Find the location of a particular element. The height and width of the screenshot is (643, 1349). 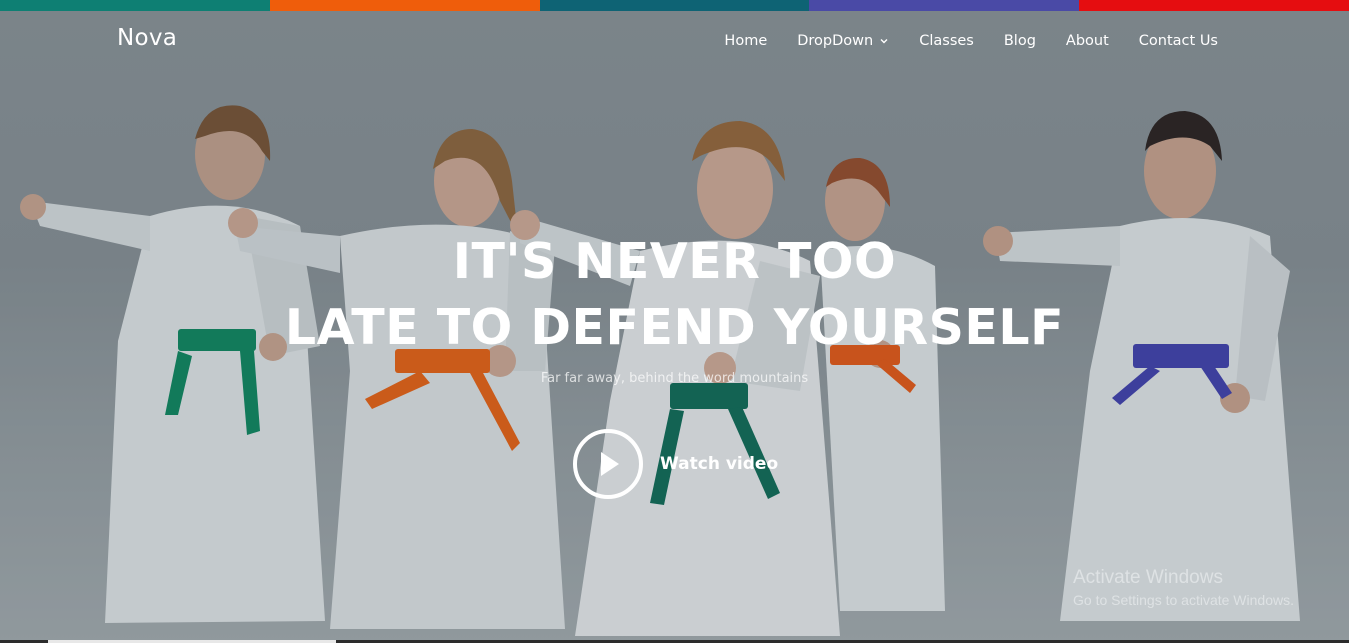

hero-title-line-2: LATE TO DEFEND YOURSELF is located at coordinates (674, 327).